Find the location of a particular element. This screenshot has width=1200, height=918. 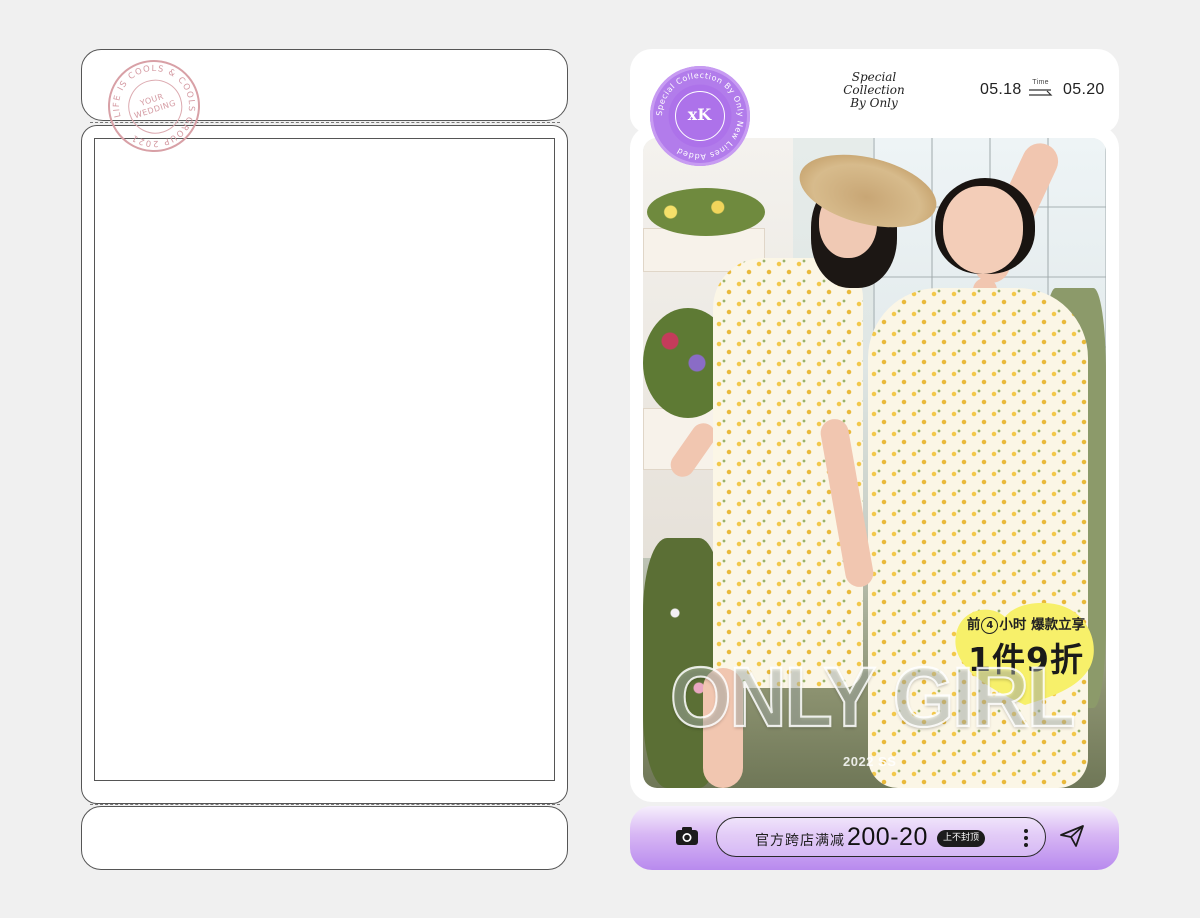

template-footer-strip is located at coordinates (324, 838).